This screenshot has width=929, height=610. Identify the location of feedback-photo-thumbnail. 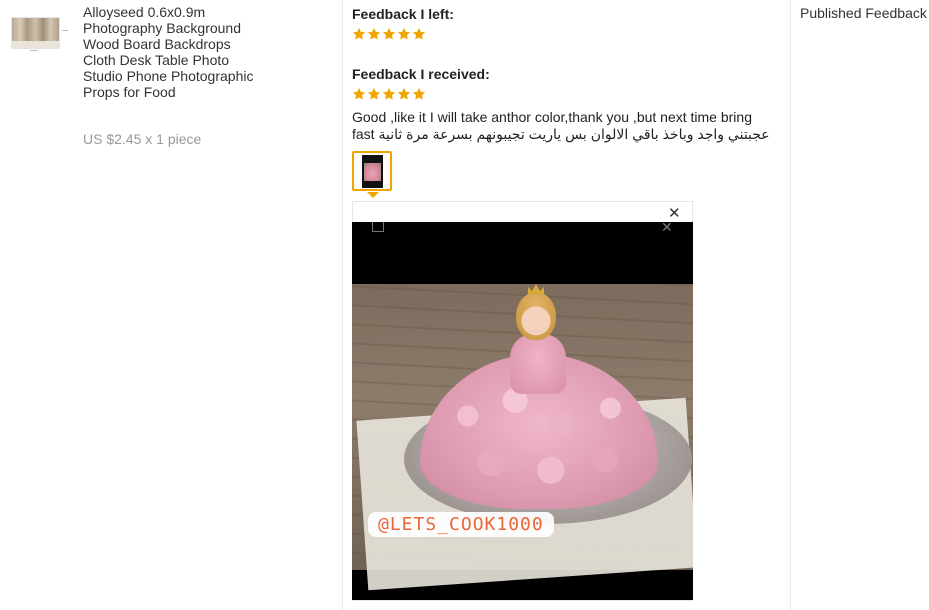
(372, 171).